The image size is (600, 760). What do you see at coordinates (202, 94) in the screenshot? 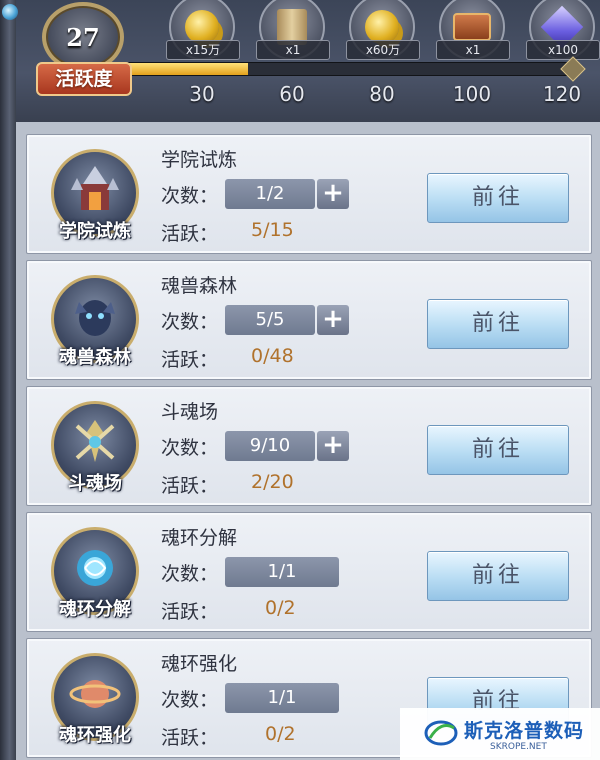
I see `milestone-label: 30` at bounding box center [202, 94].